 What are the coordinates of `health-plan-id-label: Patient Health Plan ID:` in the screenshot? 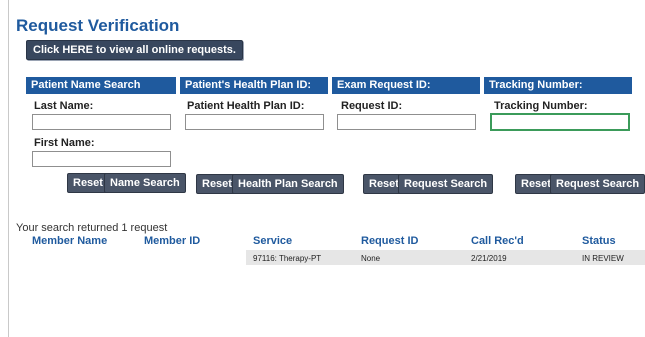 It's located at (246, 106).